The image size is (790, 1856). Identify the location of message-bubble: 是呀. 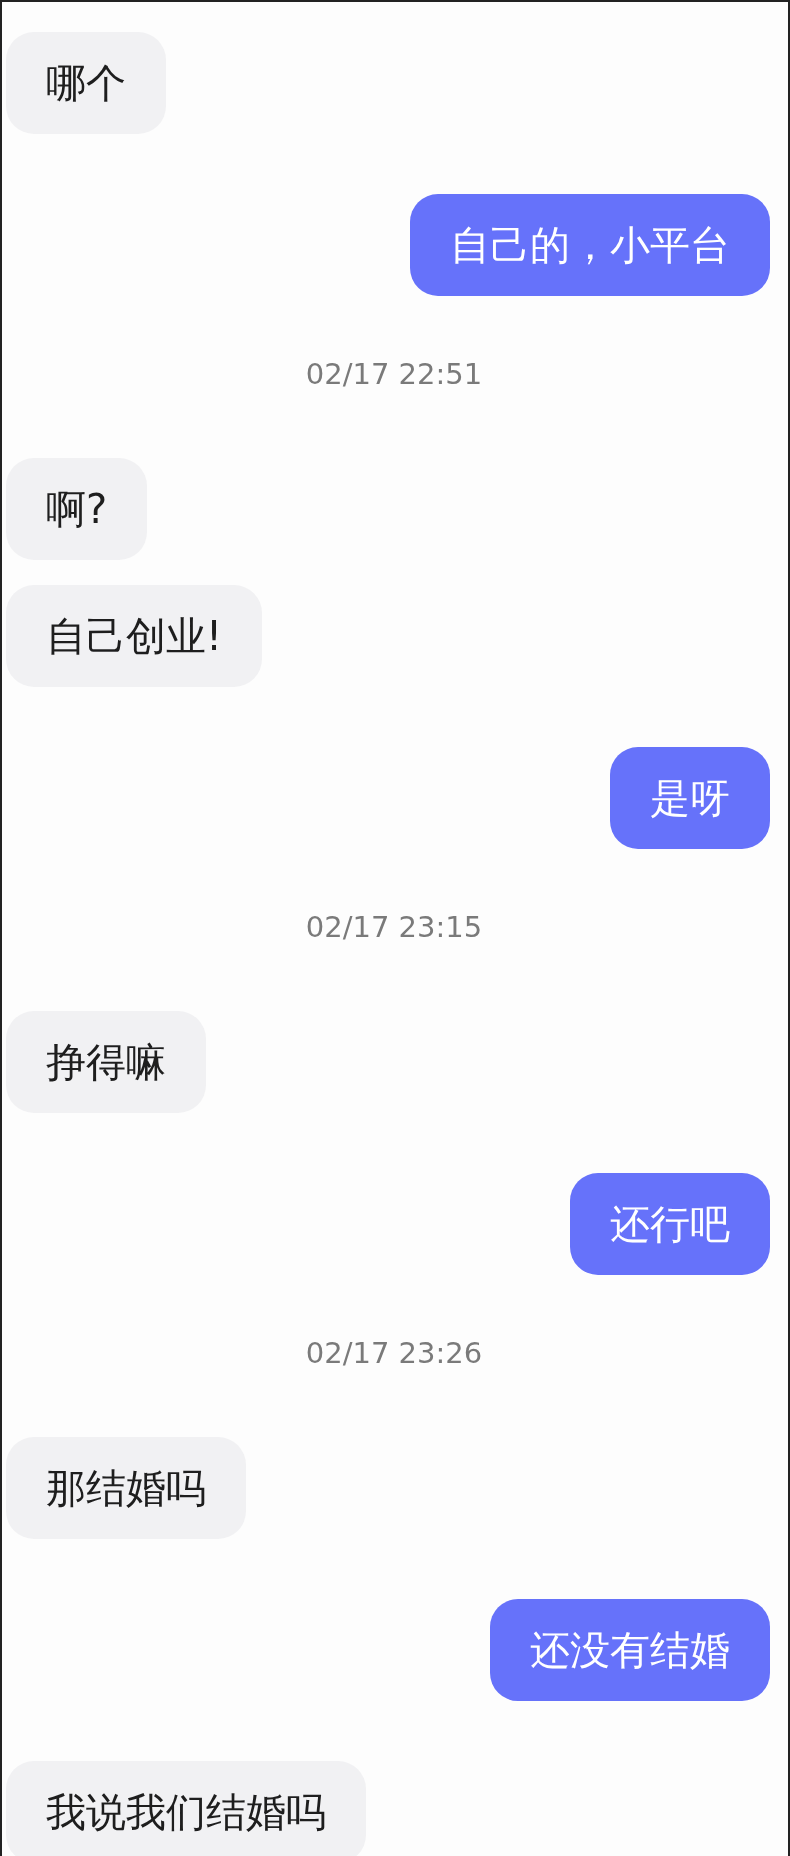
(690, 798).